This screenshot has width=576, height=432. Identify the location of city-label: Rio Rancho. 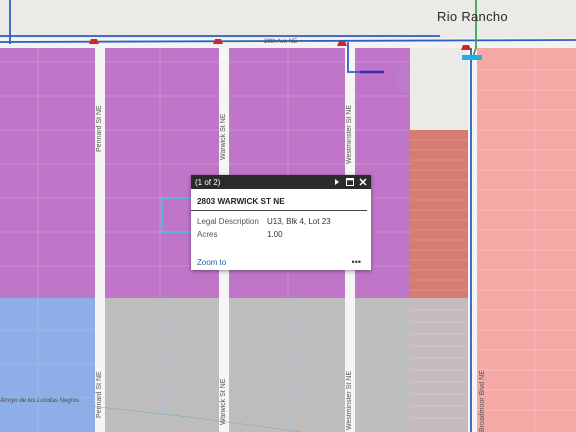
(472, 16).